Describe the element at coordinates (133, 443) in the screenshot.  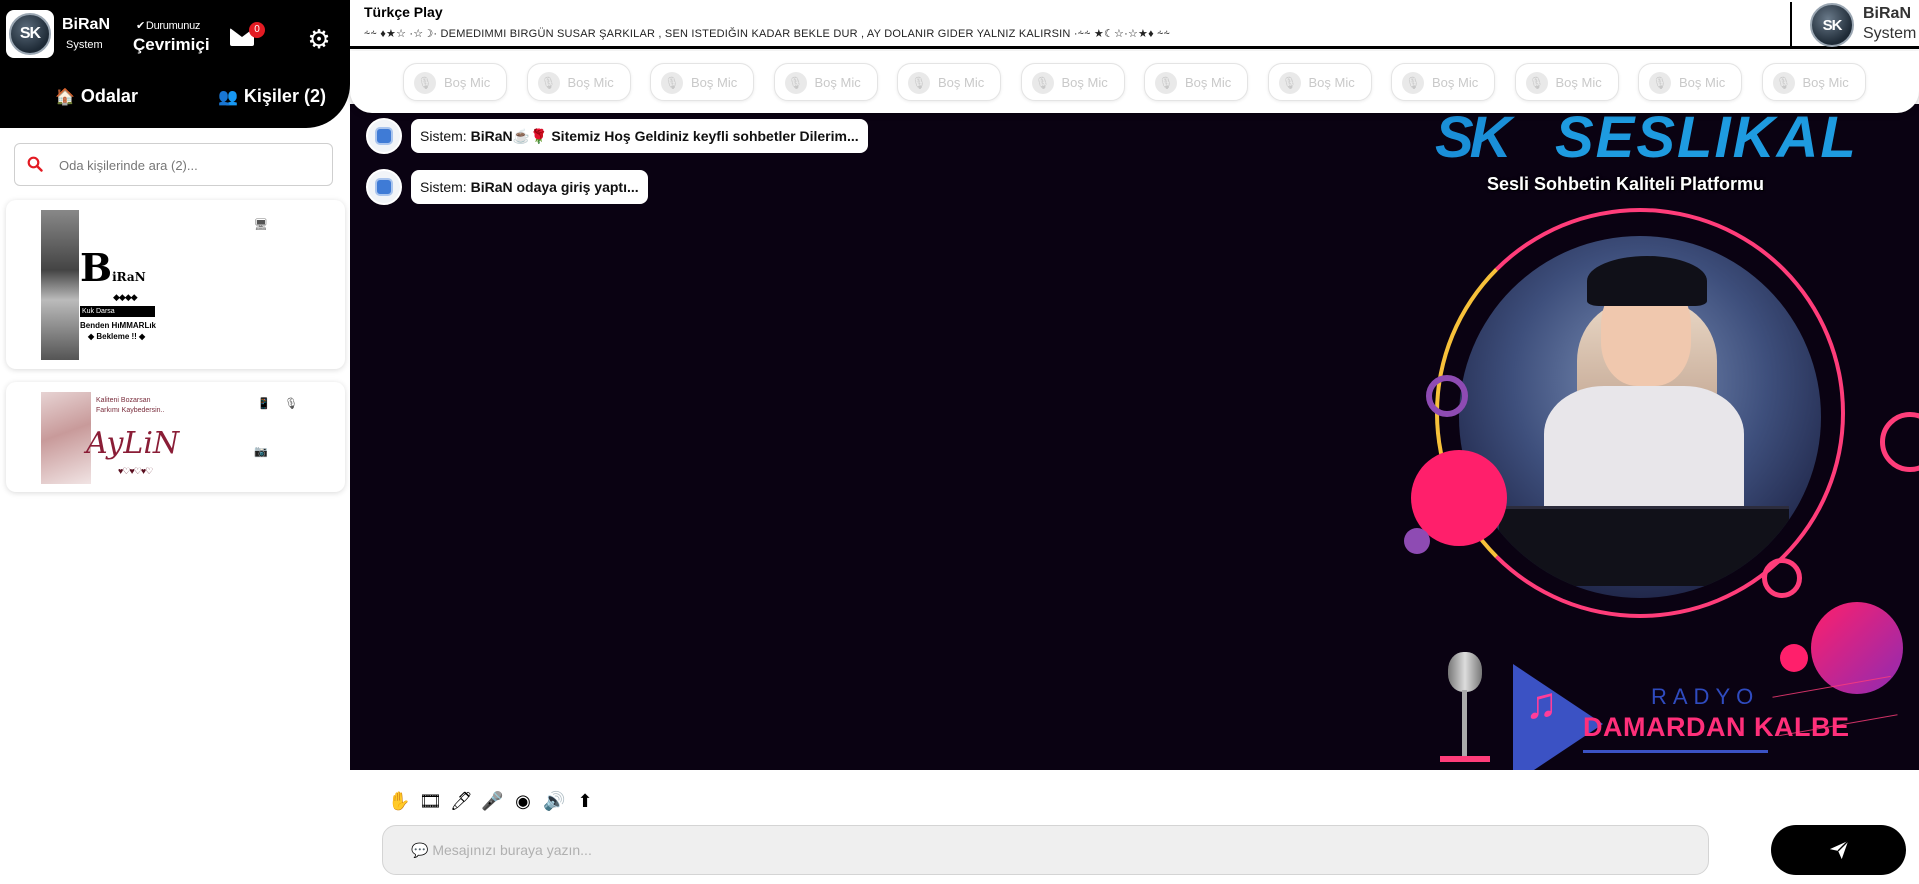
I see `nick-art: AyLiN` at that location.